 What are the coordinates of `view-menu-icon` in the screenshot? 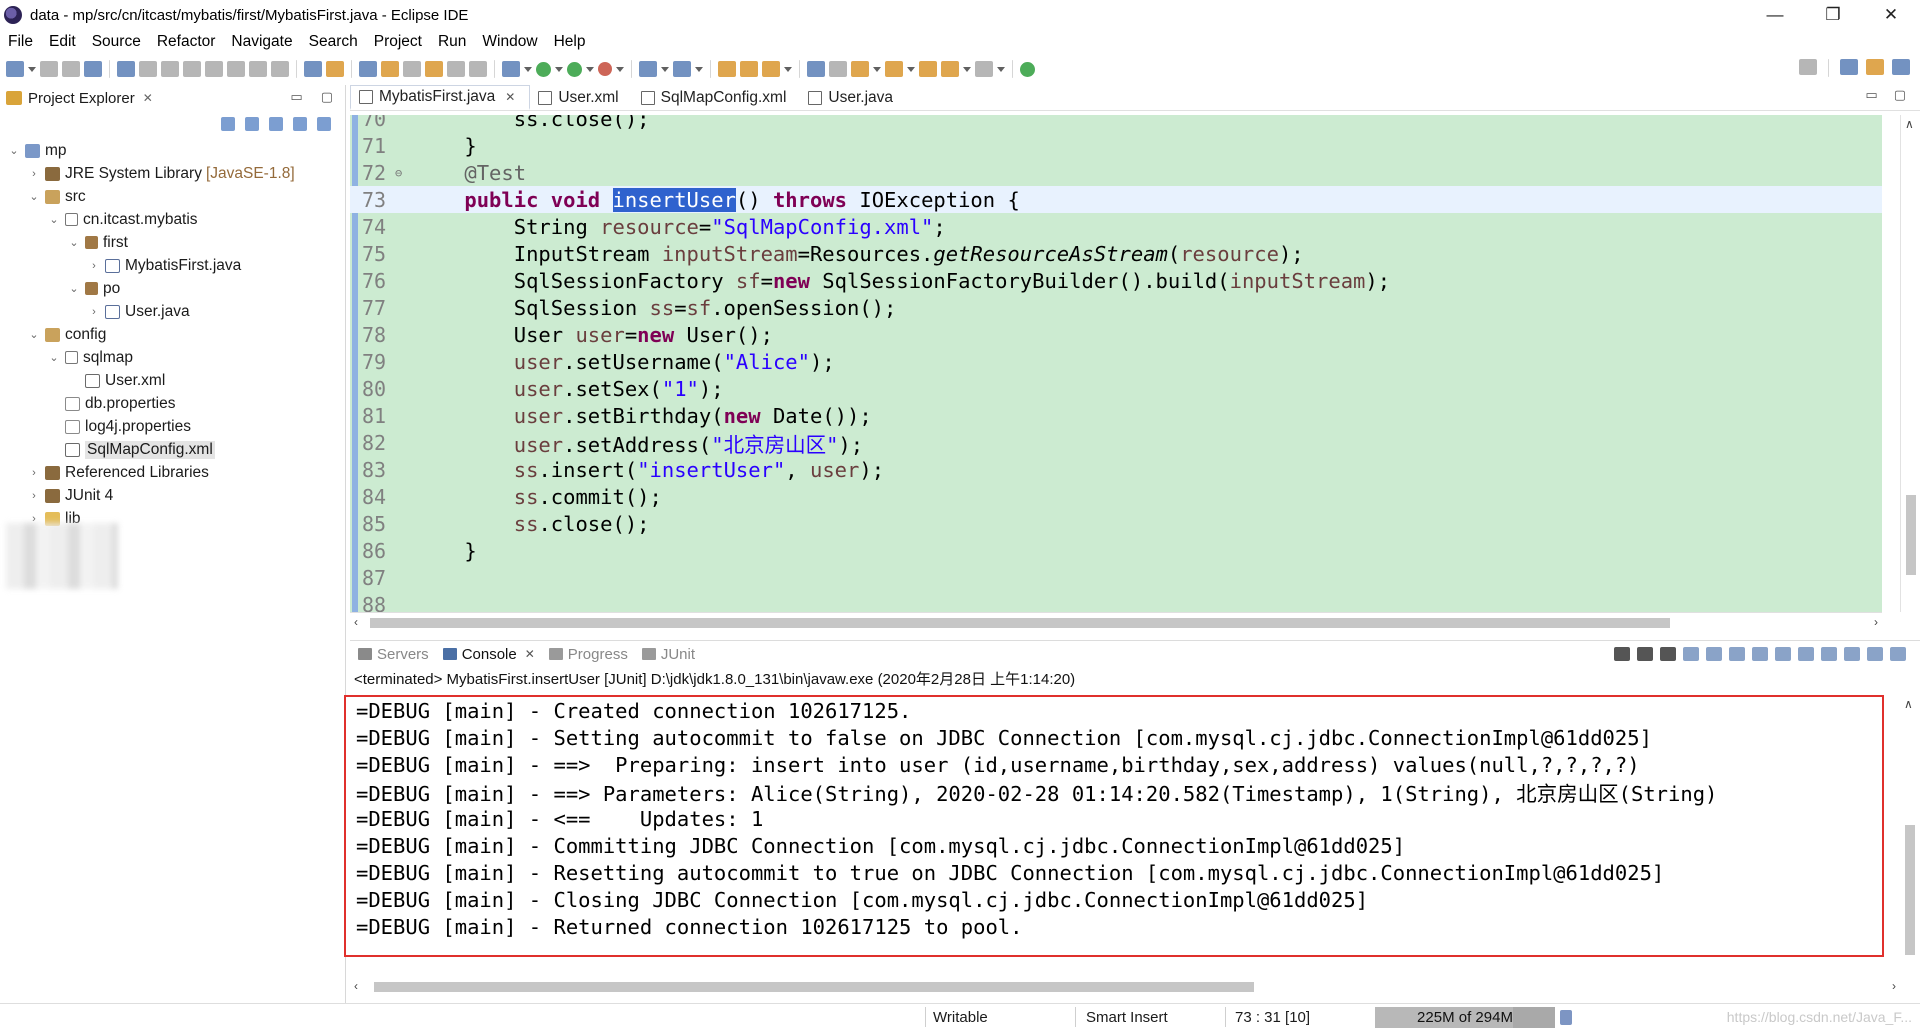 It's located at (324, 124).